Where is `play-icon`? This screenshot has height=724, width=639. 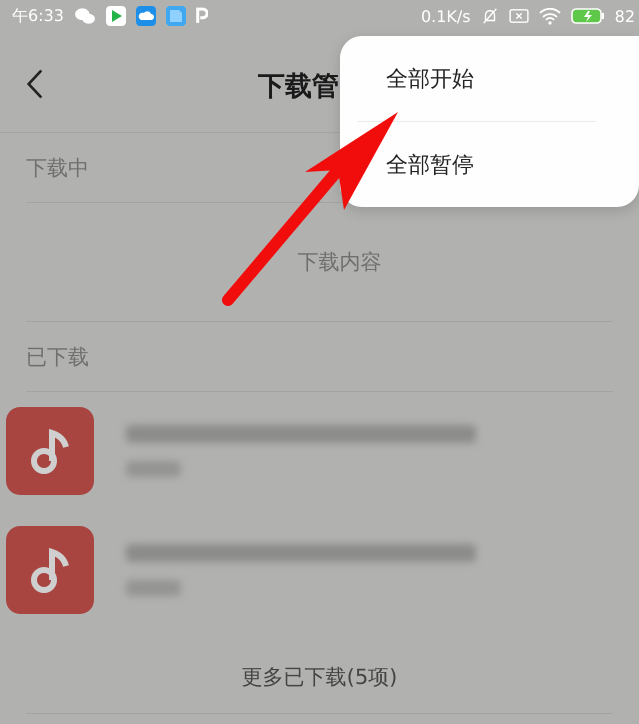
play-icon is located at coordinates (116, 16).